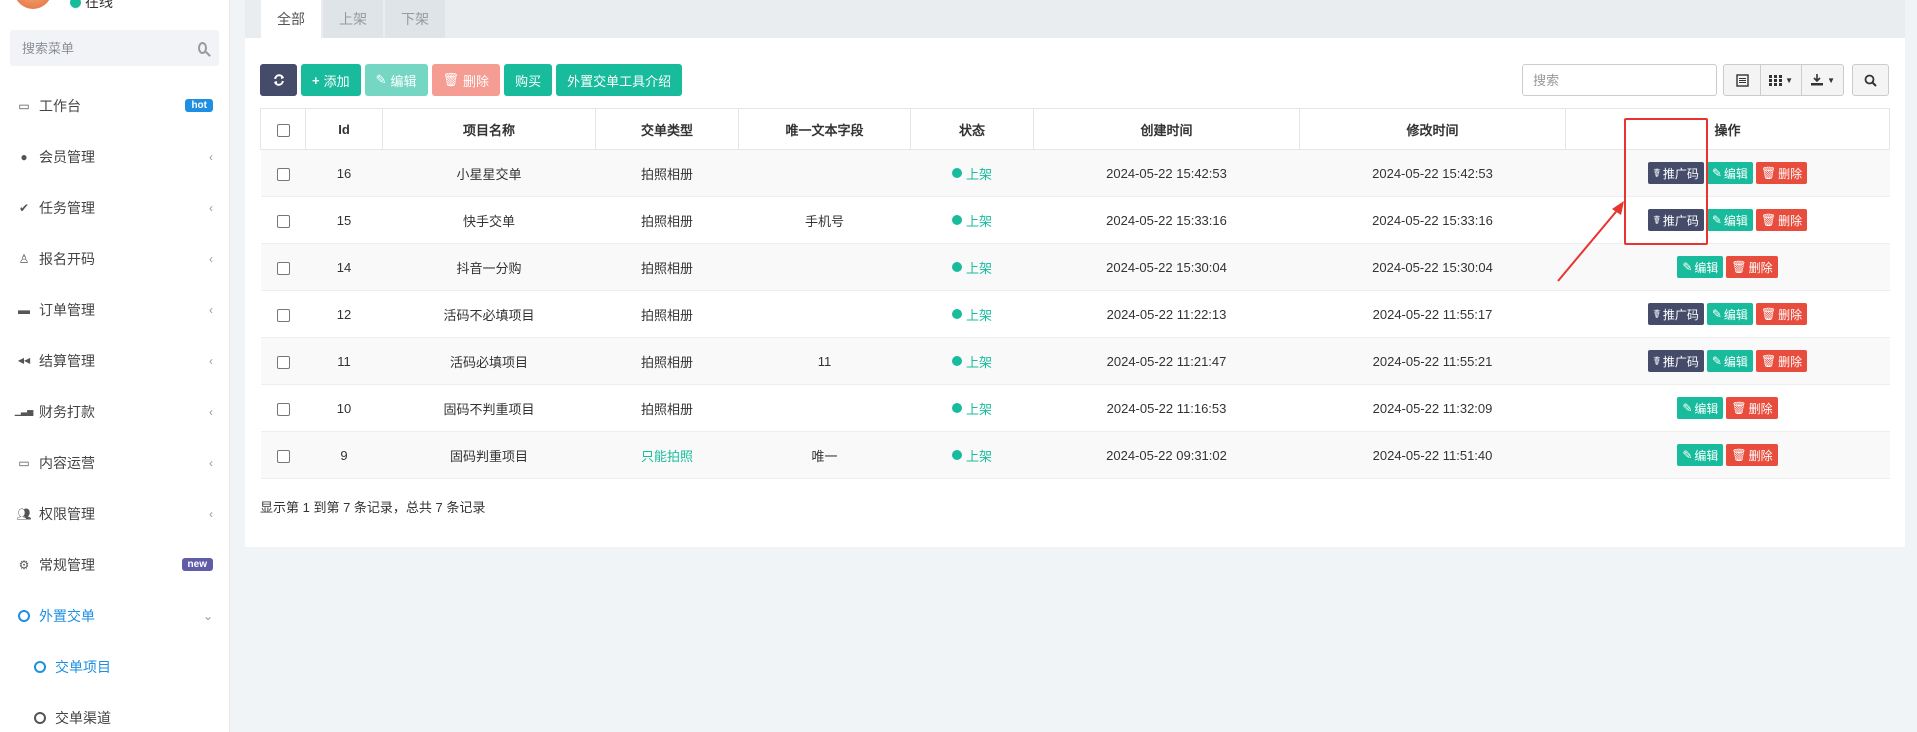 This screenshot has height=732, width=1917. I want to click on sidebar-item-1: ● 会员管理 ‹, so click(114, 156).